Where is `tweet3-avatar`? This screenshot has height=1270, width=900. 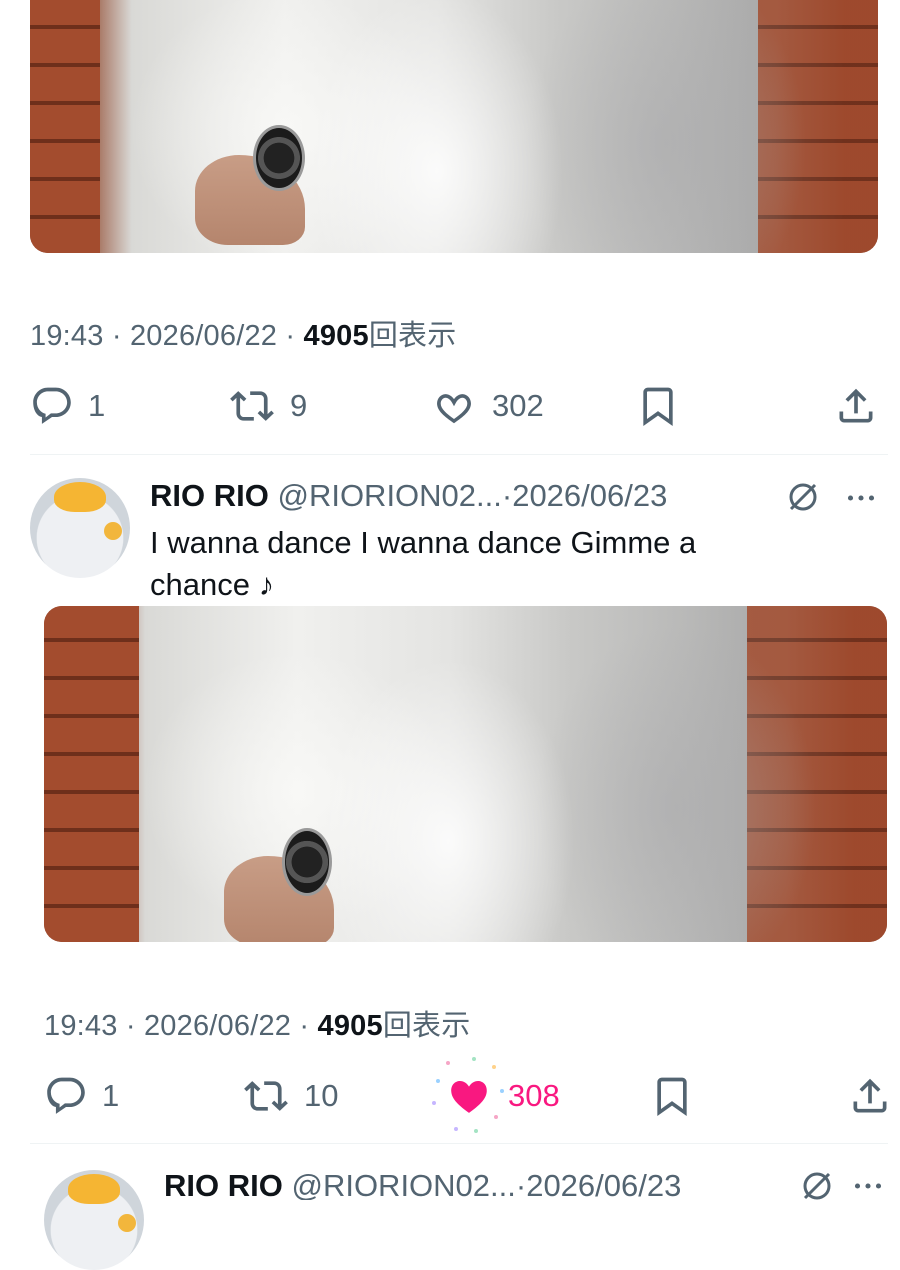 tweet3-avatar is located at coordinates (94, 1220).